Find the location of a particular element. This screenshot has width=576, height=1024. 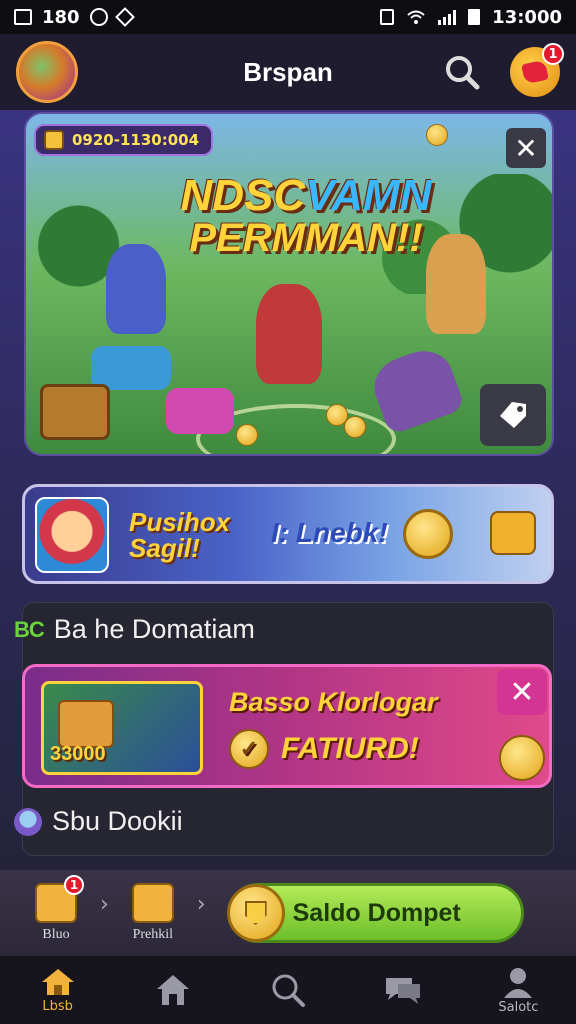

nav-home-active: Lbsb is located at coordinates (57, 990).